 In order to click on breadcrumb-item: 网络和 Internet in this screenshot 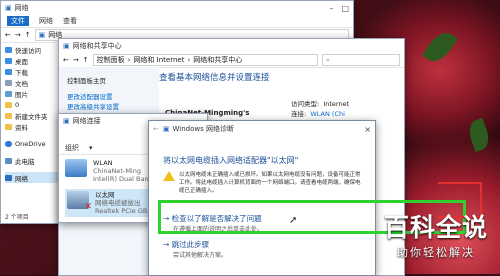, I will do `click(158, 60)`.